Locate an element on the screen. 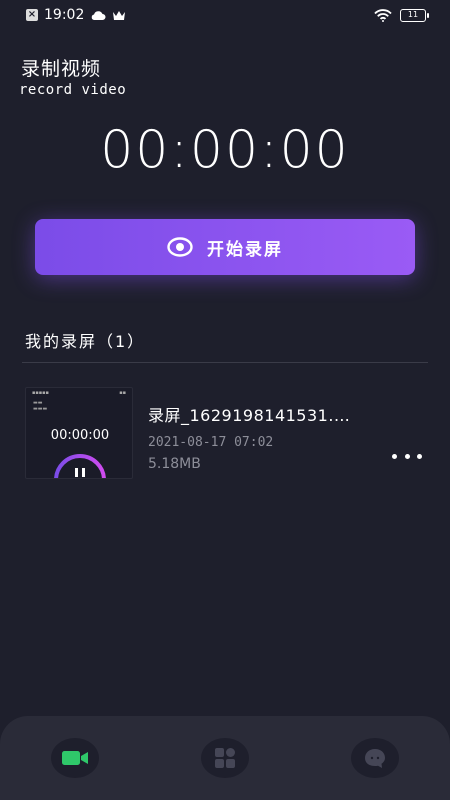 The width and height of the screenshot is (450, 800). recording-thumbnail: ▪▪▪▪▪ ▪▪ ▬▬ ▬▬▬ 00:00:00 is located at coordinates (79, 433).